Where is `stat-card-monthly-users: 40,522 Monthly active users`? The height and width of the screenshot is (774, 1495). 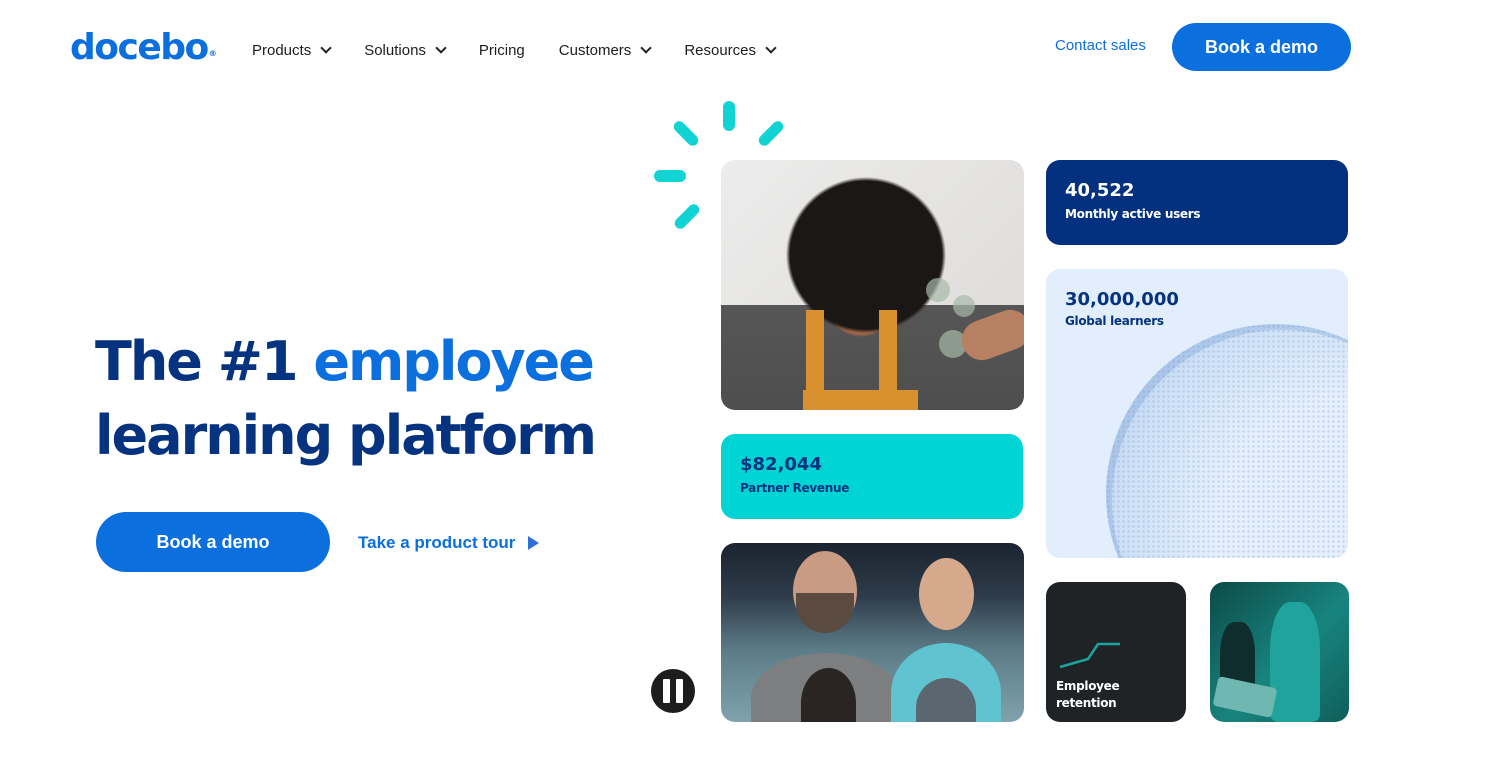 stat-card-monthly-users: 40,522 Monthly active users is located at coordinates (1197, 202).